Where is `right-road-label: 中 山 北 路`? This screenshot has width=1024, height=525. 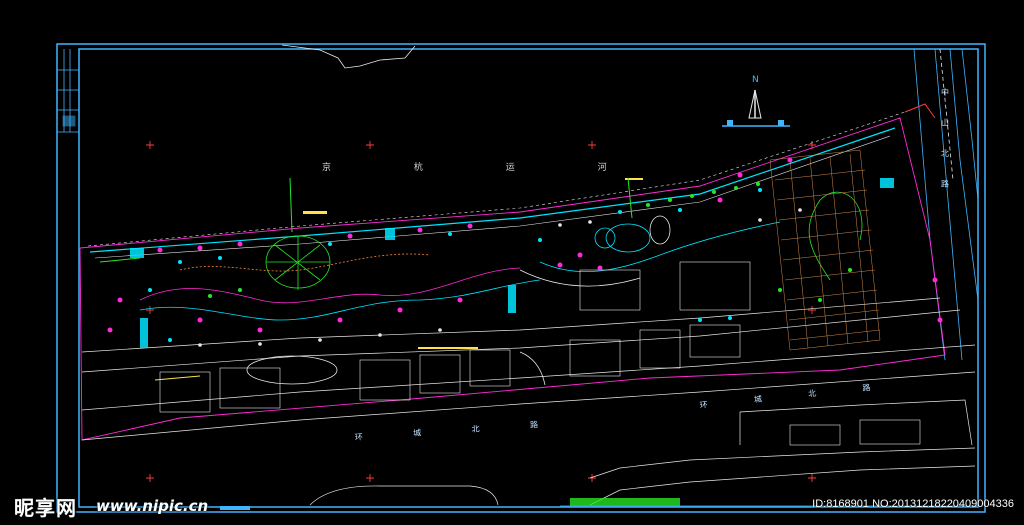
right-road-label: 中 山 北 路 is located at coordinates (945, 142).